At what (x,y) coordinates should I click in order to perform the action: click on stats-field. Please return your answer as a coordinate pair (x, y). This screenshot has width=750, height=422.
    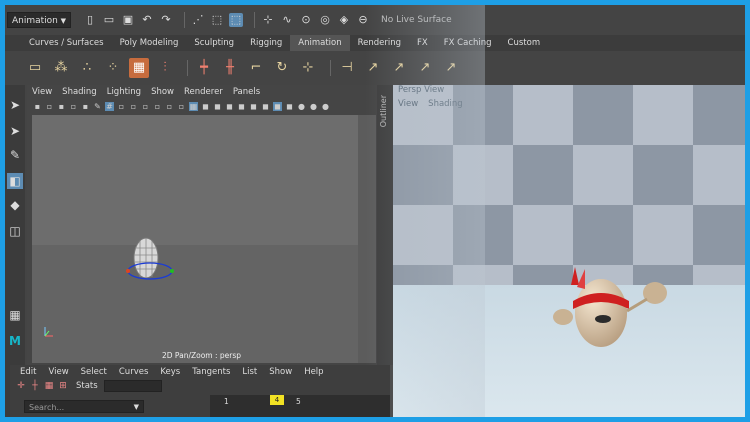
    Looking at the image, I should click on (132, 385).